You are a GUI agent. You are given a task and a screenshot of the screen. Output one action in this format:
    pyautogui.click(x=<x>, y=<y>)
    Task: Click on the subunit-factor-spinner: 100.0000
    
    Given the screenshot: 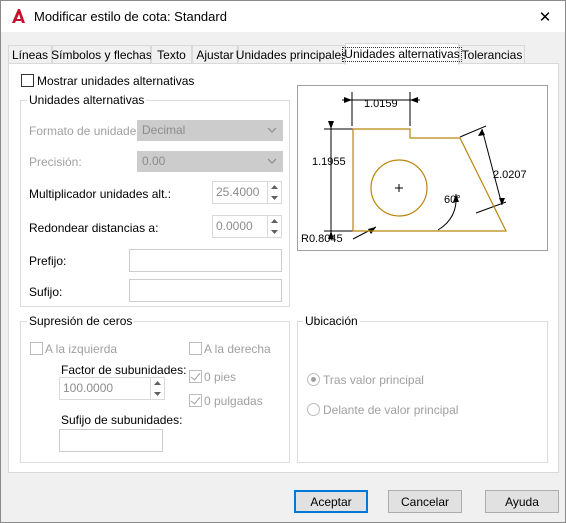 What is the action you would take?
    pyautogui.click(x=112, y=388)
    